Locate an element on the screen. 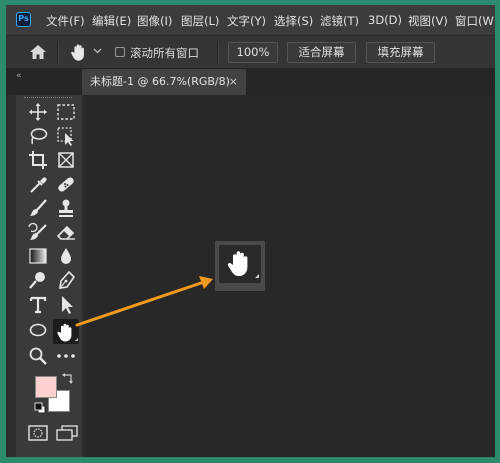 The width and height of the screenshot is (500, 463). path-select-icon is located at coordinates (66, 304).